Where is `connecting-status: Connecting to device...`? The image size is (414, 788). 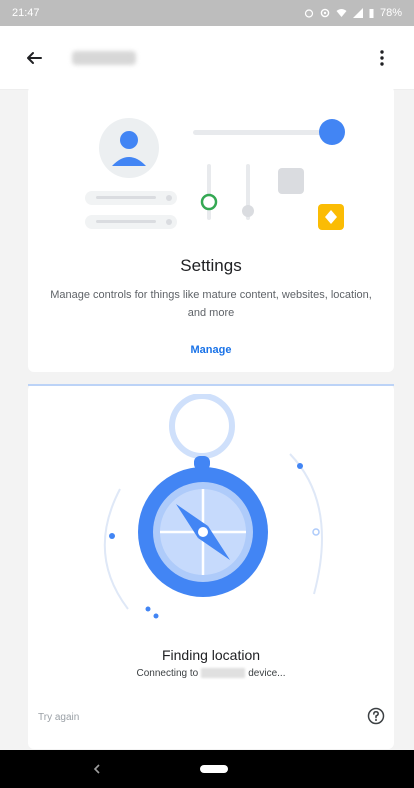 connecting-status: Connecting to device... is located at coordinates (211, 673).